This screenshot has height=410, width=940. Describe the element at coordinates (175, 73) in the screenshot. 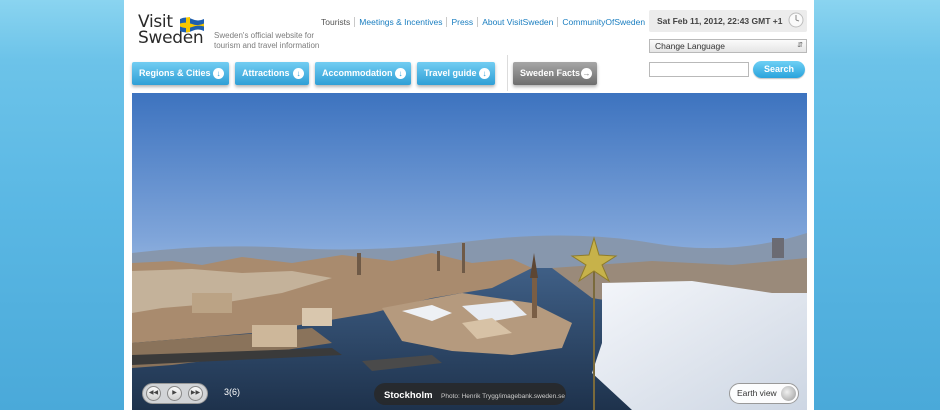

I see `nav-regions-cities-label: Regions & Cities` at that location.